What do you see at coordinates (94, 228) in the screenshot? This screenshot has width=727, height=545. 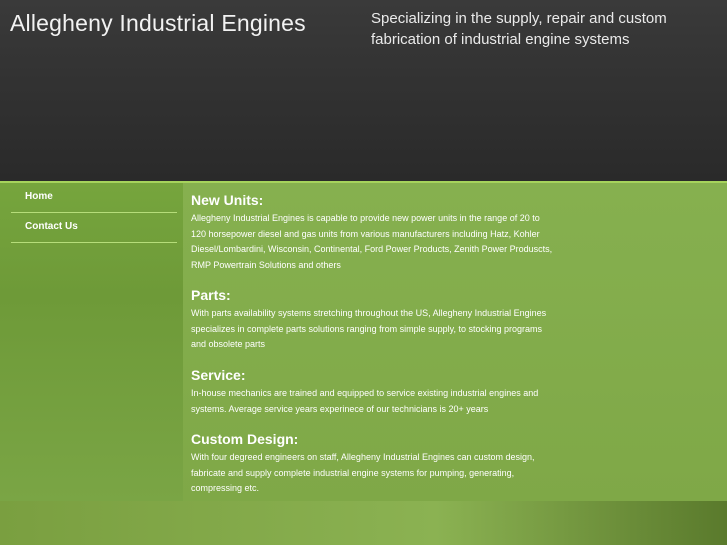 I see `nav-item-contact-us: Contact Us` at bounding box center [94, 228].